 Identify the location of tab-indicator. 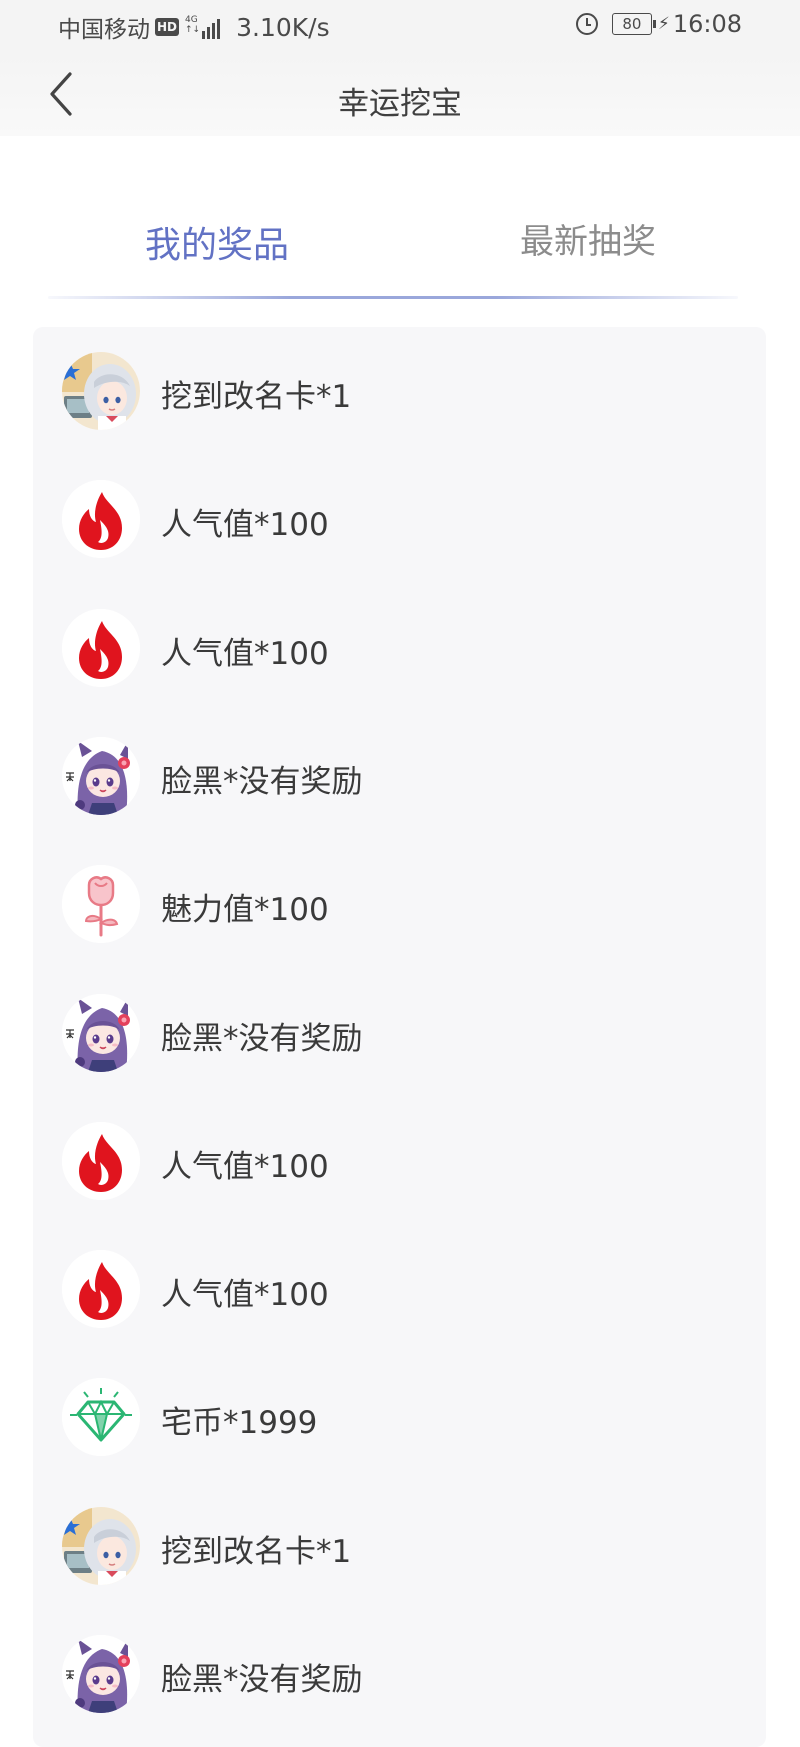
(393, 297).